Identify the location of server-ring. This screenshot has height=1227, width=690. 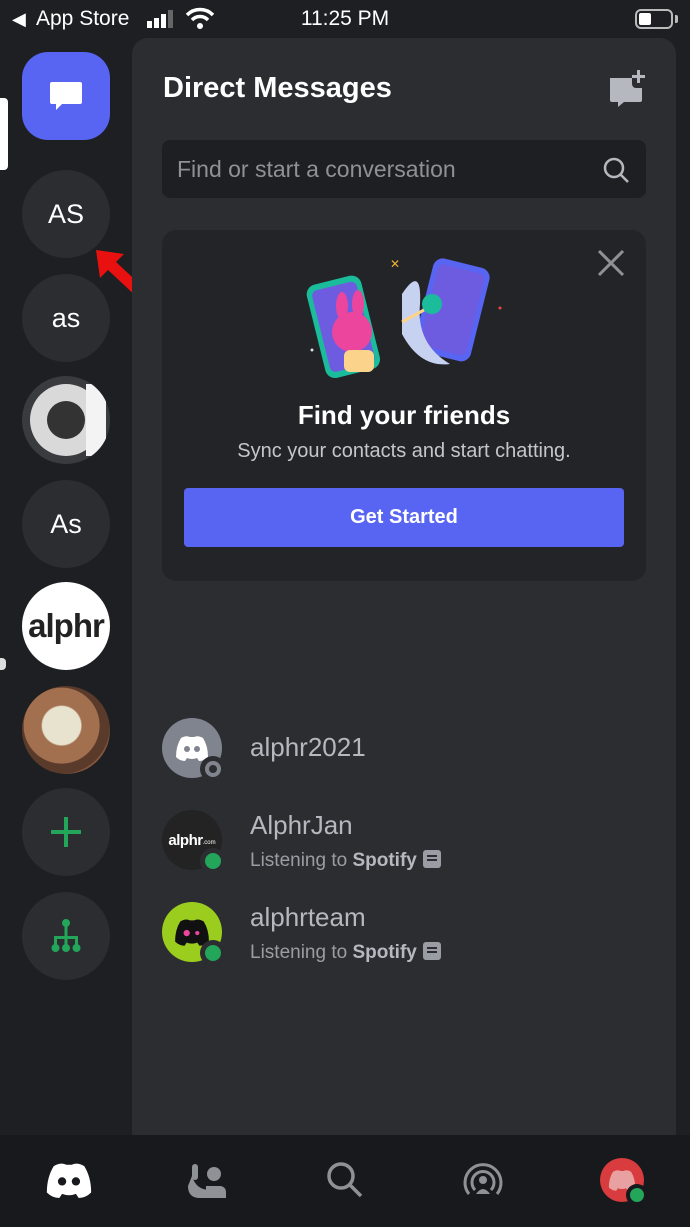
(66, 420).